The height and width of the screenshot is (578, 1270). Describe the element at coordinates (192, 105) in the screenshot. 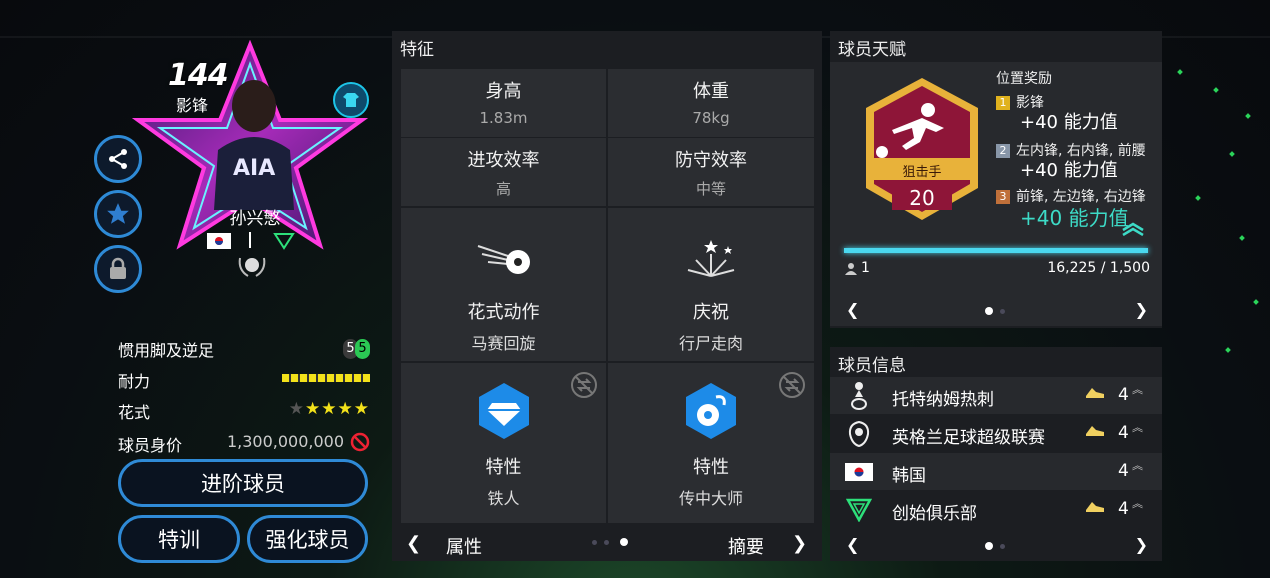

I see `player-position: 影锋` at that location.